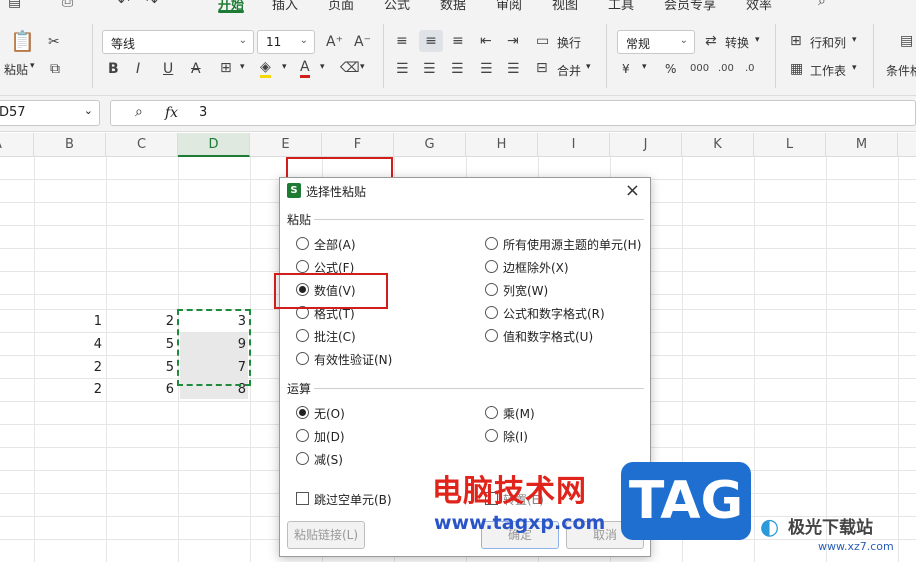 The height and width of the screenshot is (562, 916). I want to click on bold-icon: B, so click(113, 69).